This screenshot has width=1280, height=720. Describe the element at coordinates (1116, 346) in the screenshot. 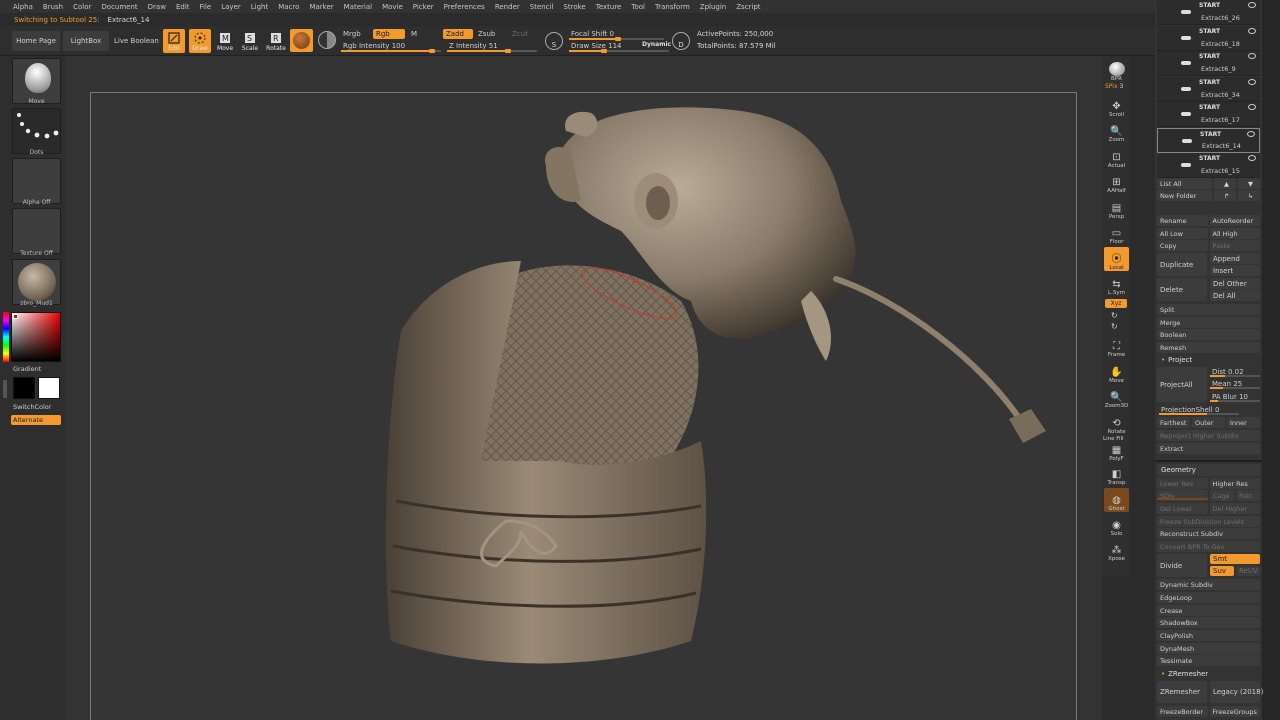

I see `frame-button: ⛶ Frame` at that location.